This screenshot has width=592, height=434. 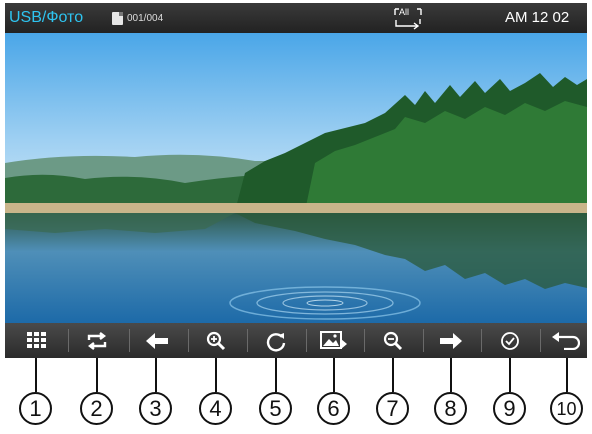 I want to click on zoom-out-button, so click(x=393, y=340).